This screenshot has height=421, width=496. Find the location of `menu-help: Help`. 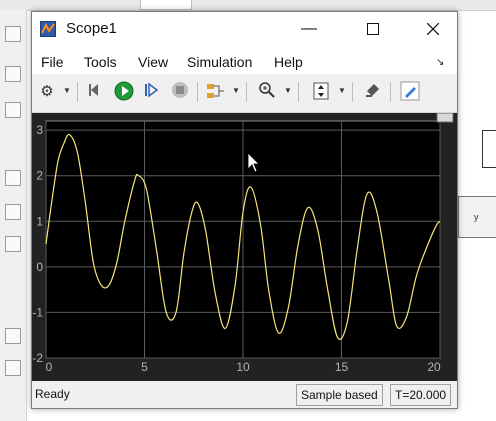

menu-help: Help is located at coordinates (288, 62).